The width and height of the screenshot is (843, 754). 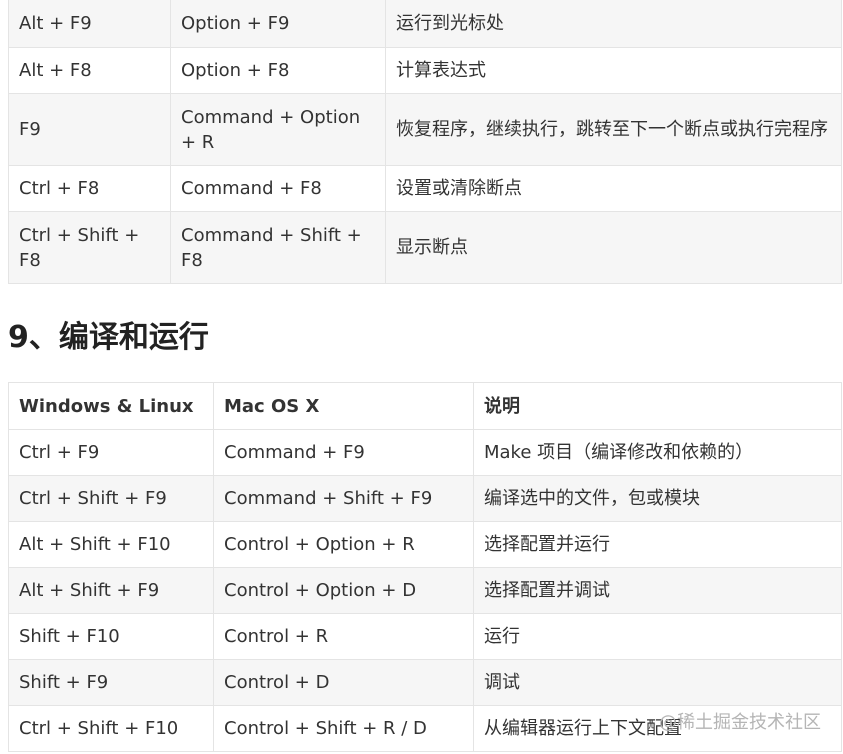 I want to click on table-row: Ctrl + F8 Command + F8 设置或清除断点, so click(x=425, y=188).